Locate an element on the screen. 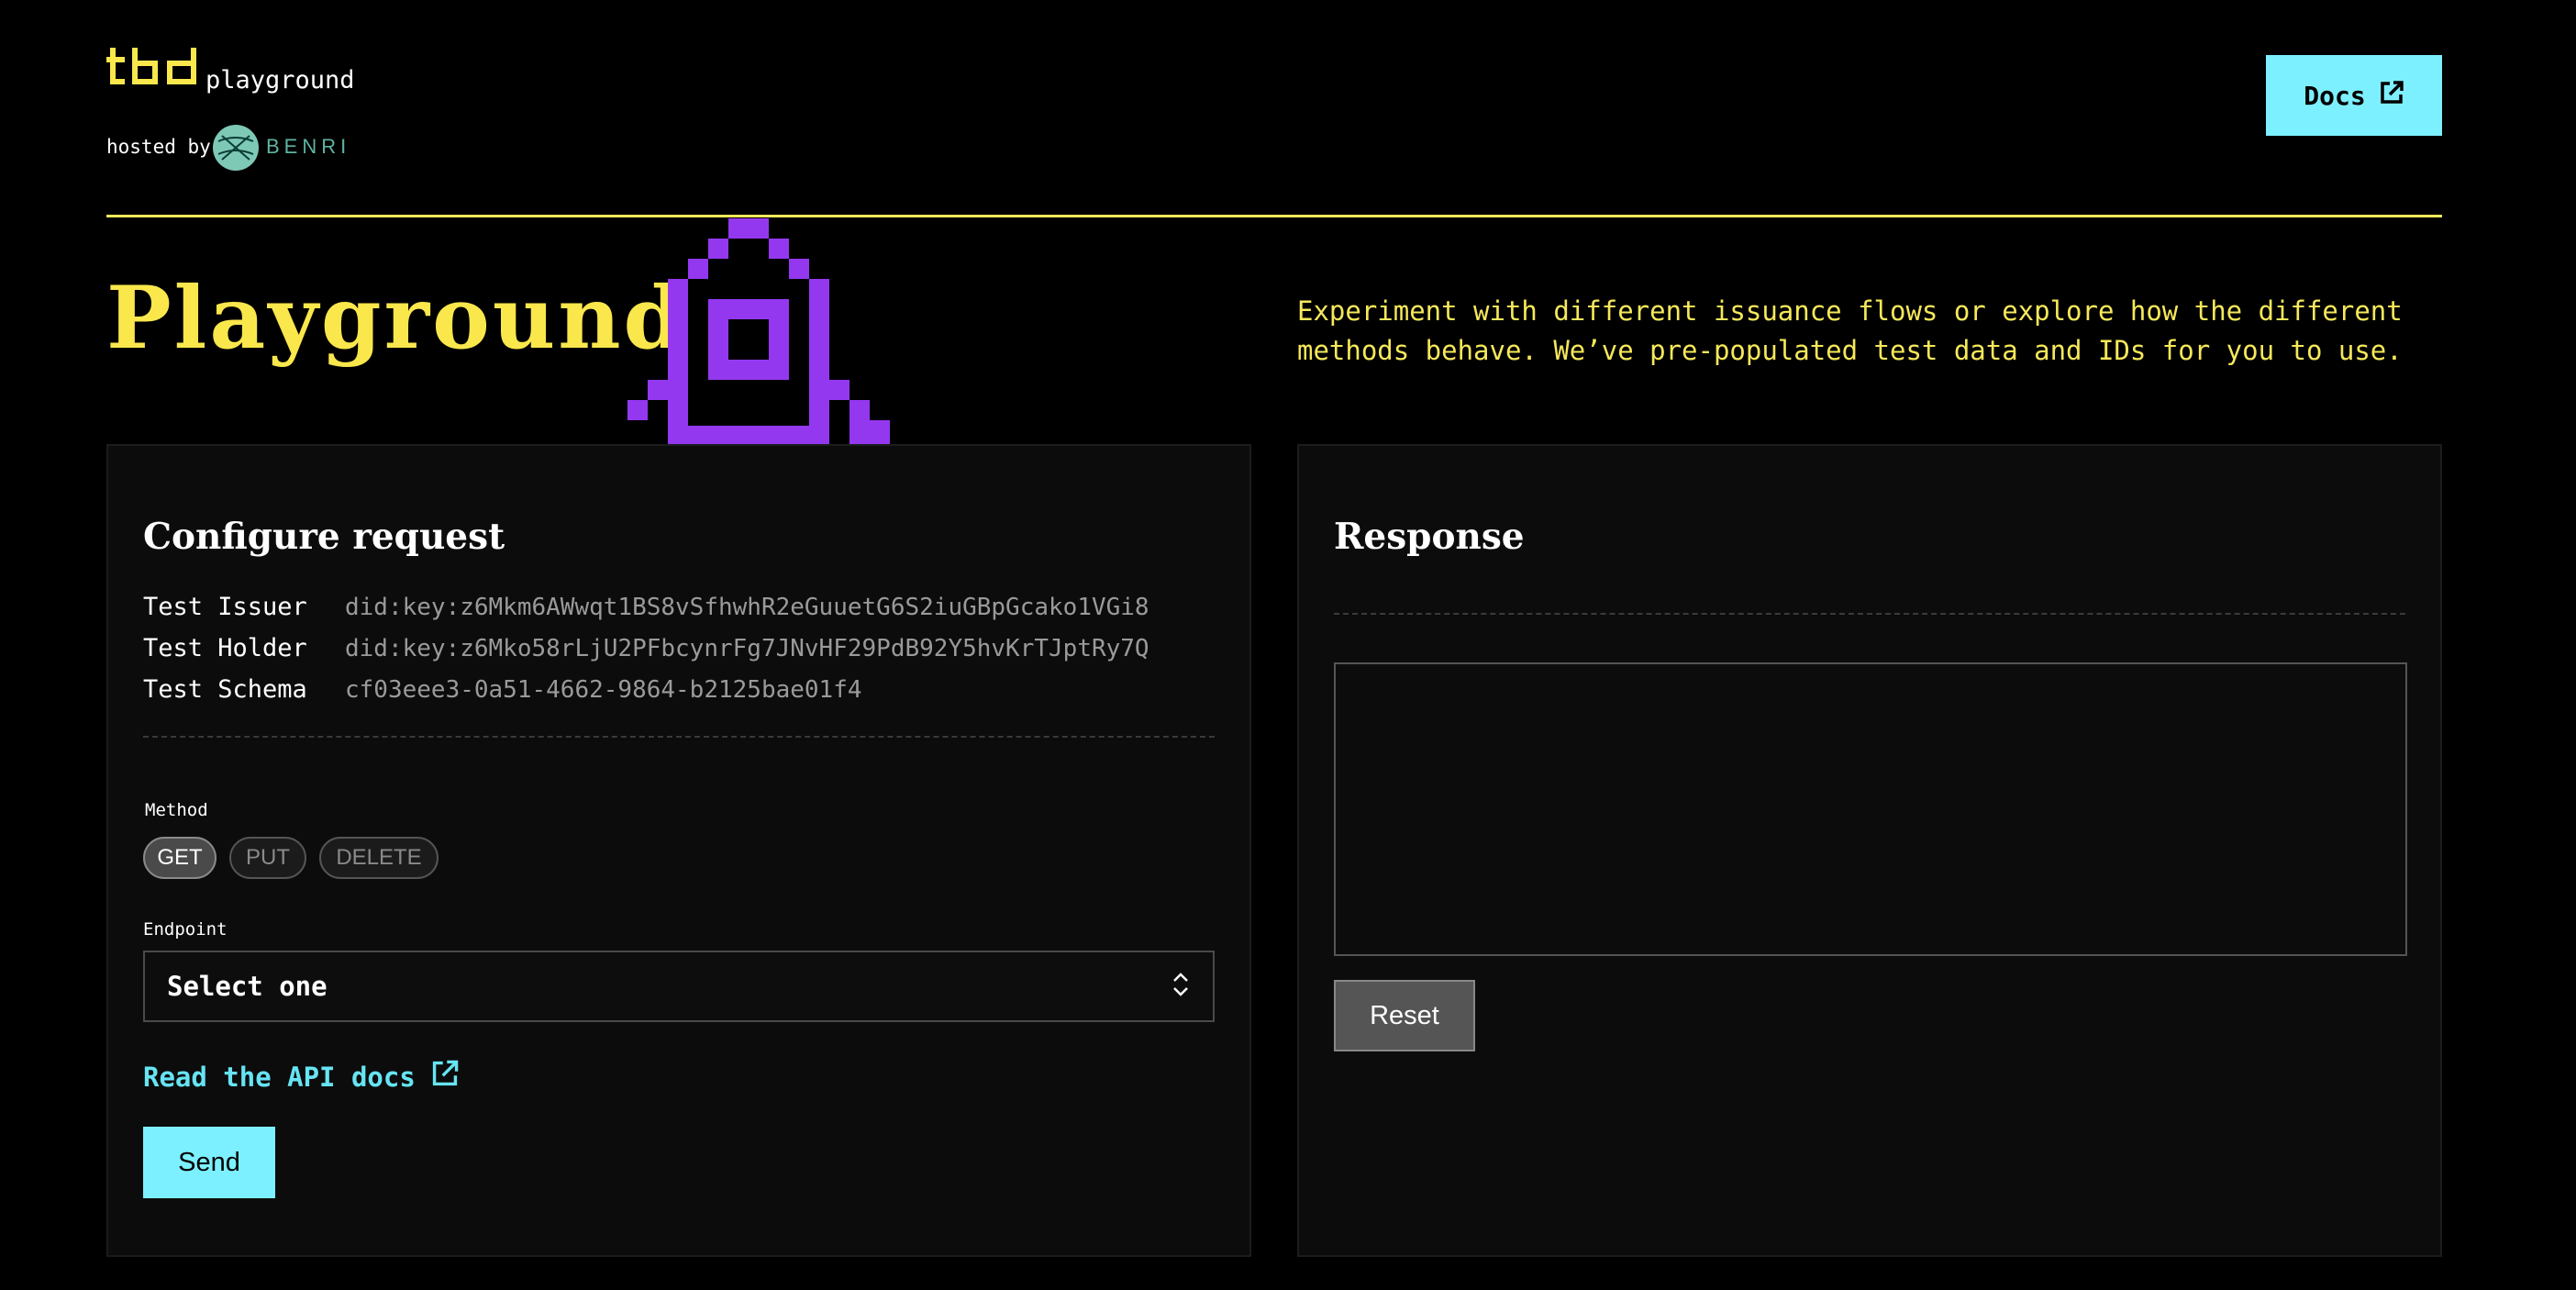 This screenshot has height=1290, width=2576. request-divider is located at coordinates (679, 737).